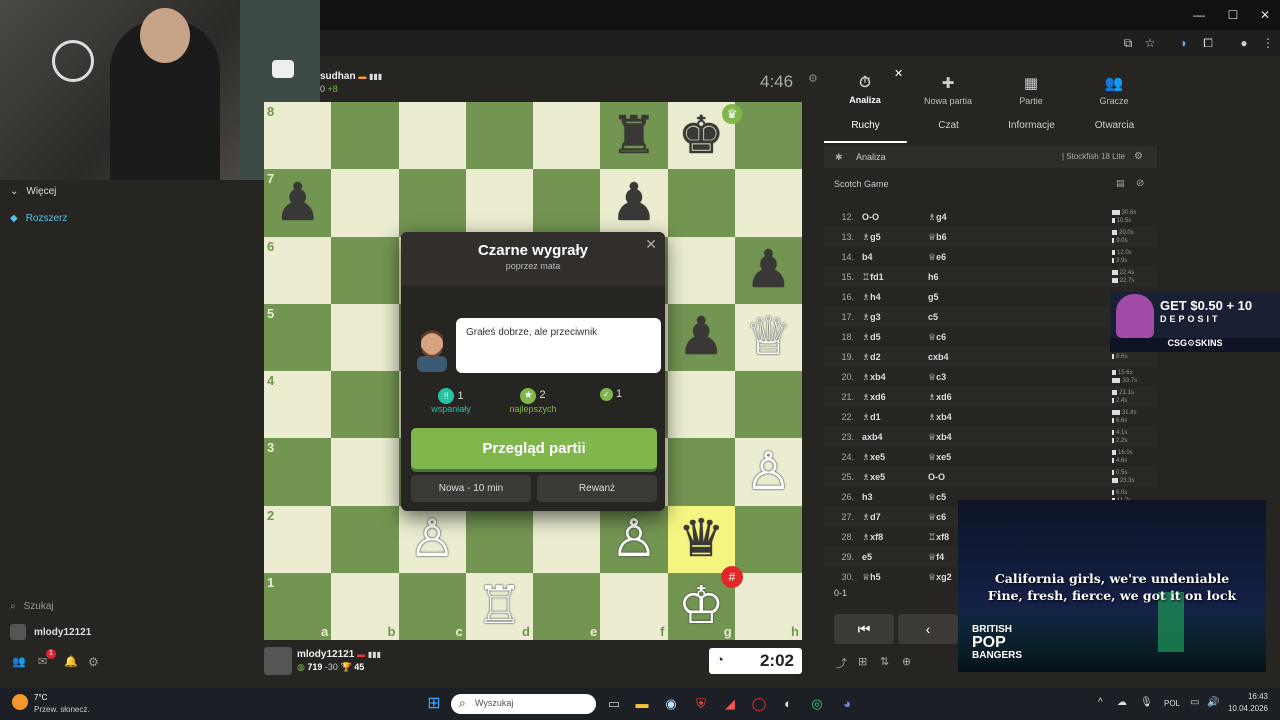 Image resolution: width=1280 pixels, height=720 pixels. What do you see at coordinates (759, 704) in the screenshot?
I see `opera-icon: ◯` at bounding box center [759, 704].